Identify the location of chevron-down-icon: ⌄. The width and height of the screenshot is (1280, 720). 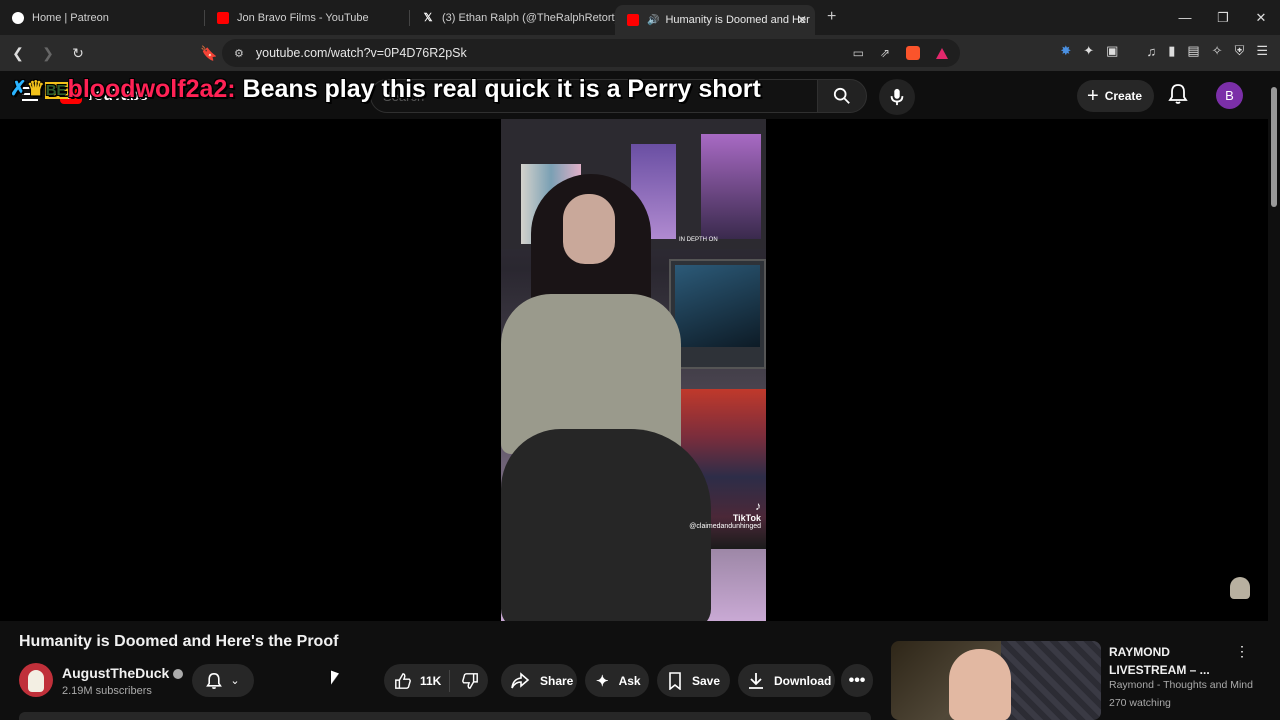
(235, 681).